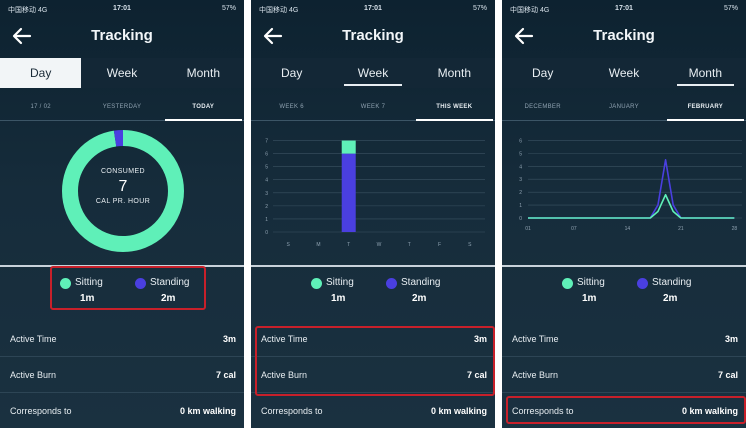 This screenshot has height=428, width=746. Describe the element at coordinates (379, 245) in the screenshot. I see `x-tick-label: W` at that location.